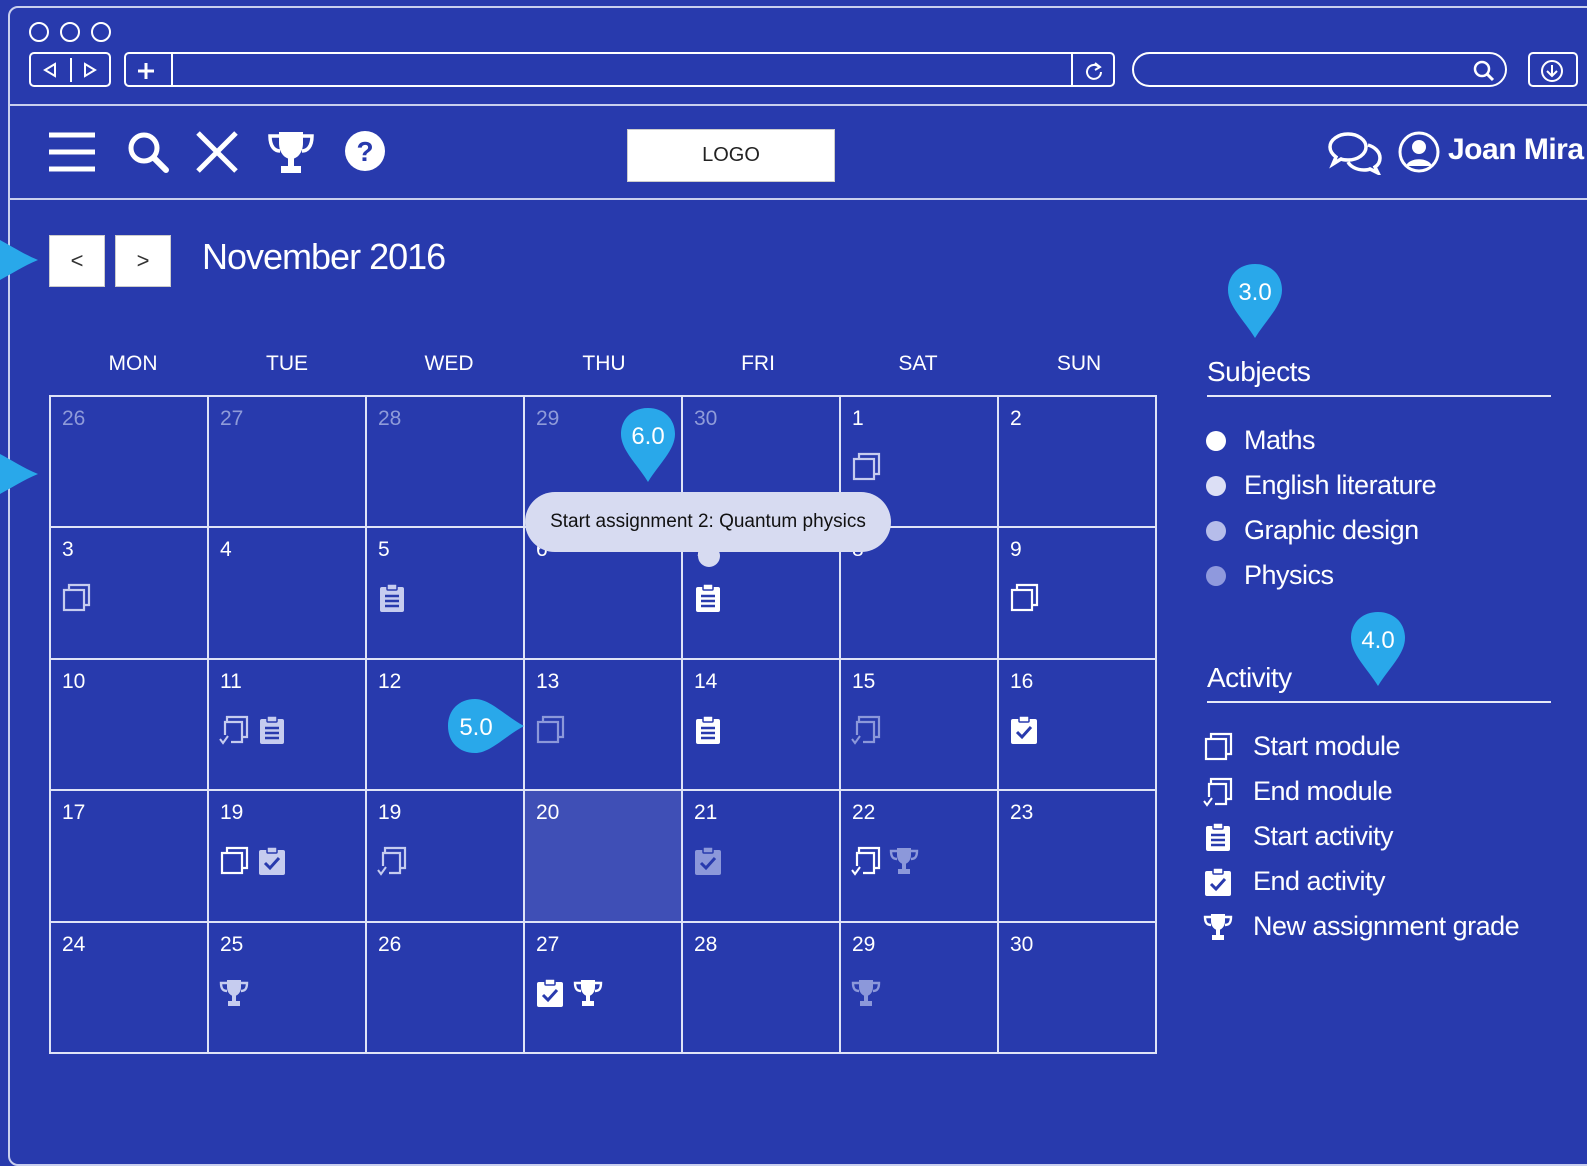 The height and width of the screenshot is (1166, 1587). What do you see at coordinates (761, 856) in the screenshot?
I see `calendar-day: 21` at bounding box center [761, 856].